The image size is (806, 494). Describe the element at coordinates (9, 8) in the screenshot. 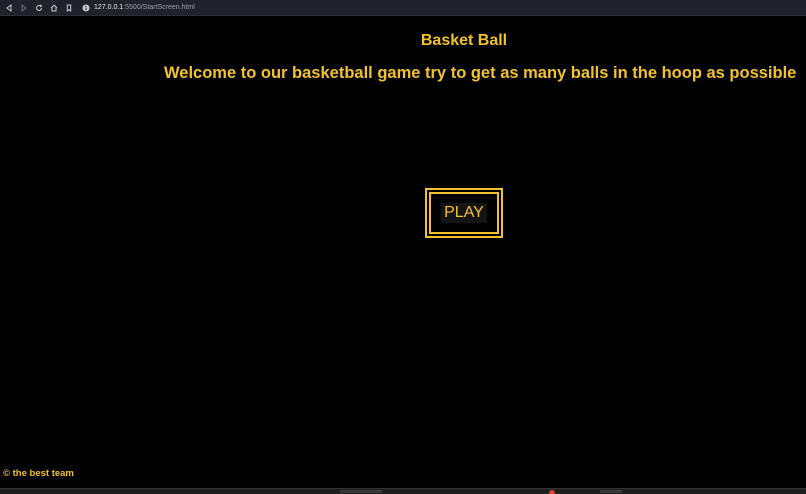

I see `back-icon` at that location.